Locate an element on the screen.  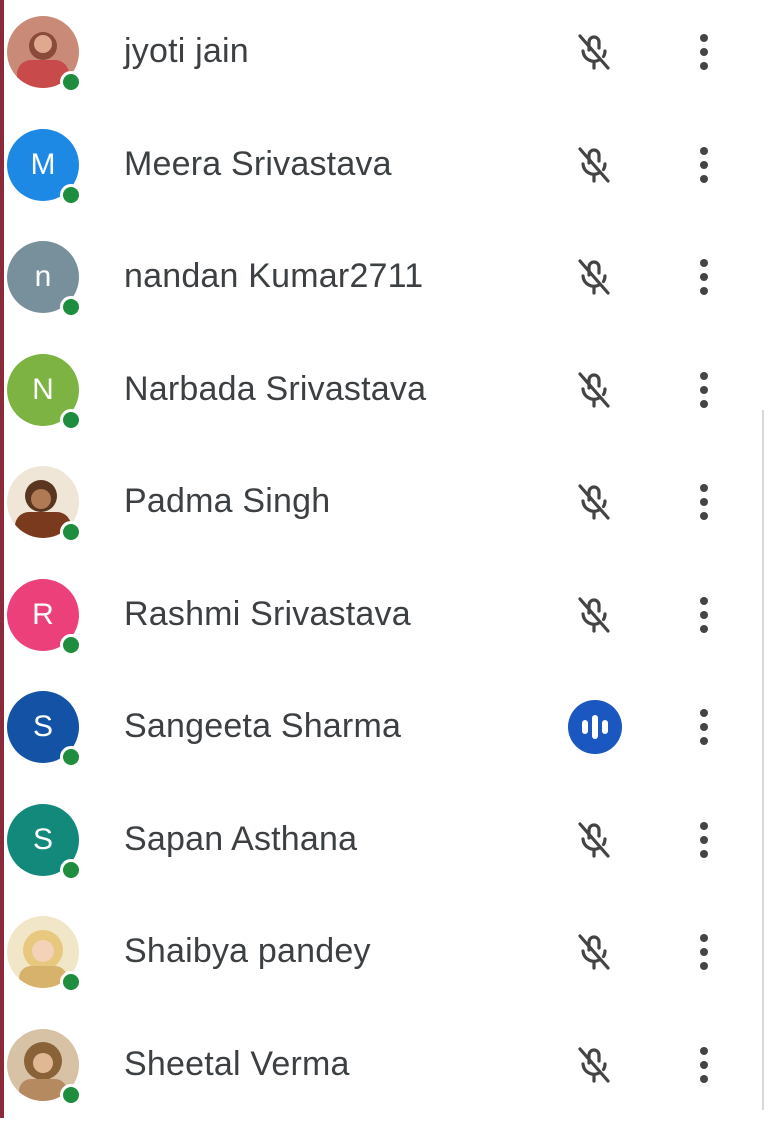
participant-name: Sangeeta Sharma is located at coordinates (262, 726).